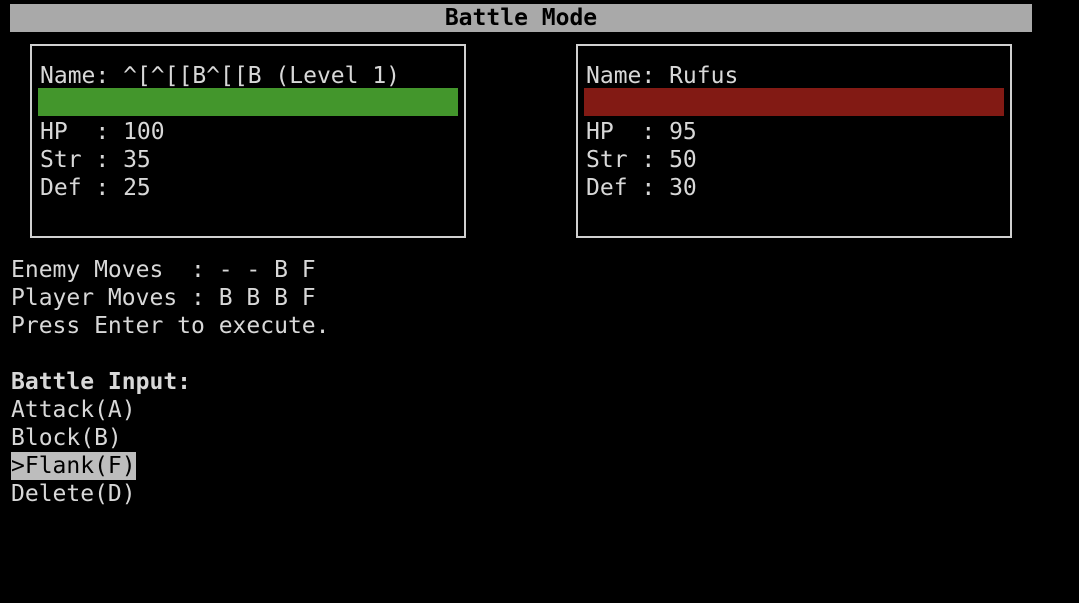 Image resolution: width=1079 pixels, height=603 pixels. I want to click on battle-mode-title: Battle Mode, so click(521, 18).